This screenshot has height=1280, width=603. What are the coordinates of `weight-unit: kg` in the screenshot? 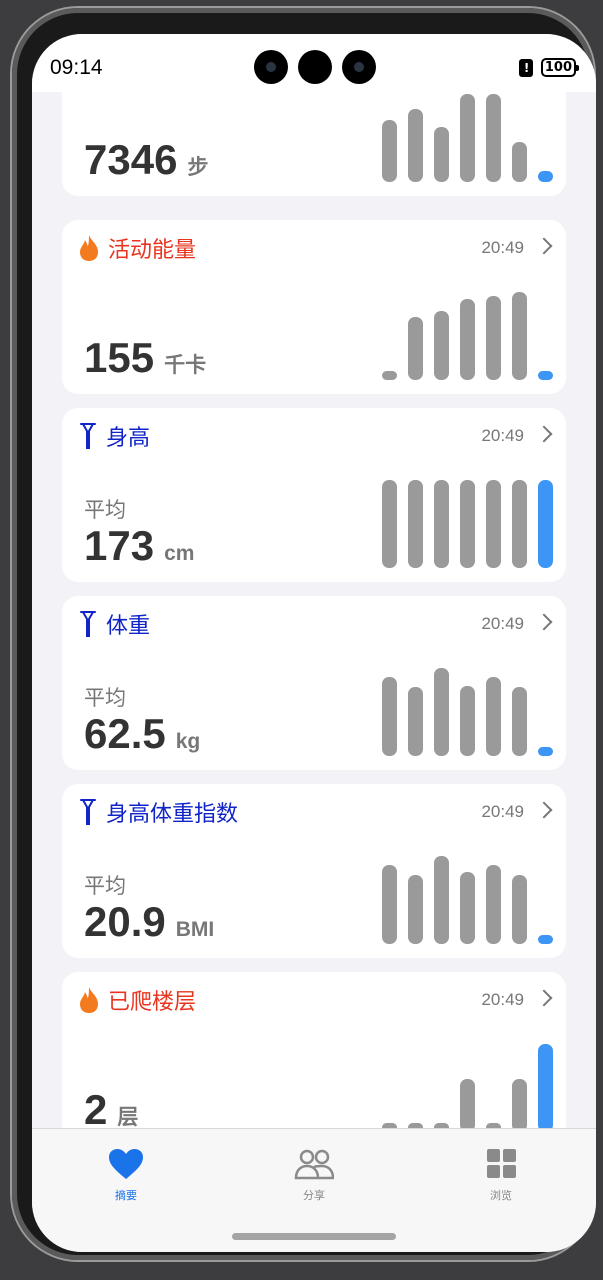 It's located at (188, 741).